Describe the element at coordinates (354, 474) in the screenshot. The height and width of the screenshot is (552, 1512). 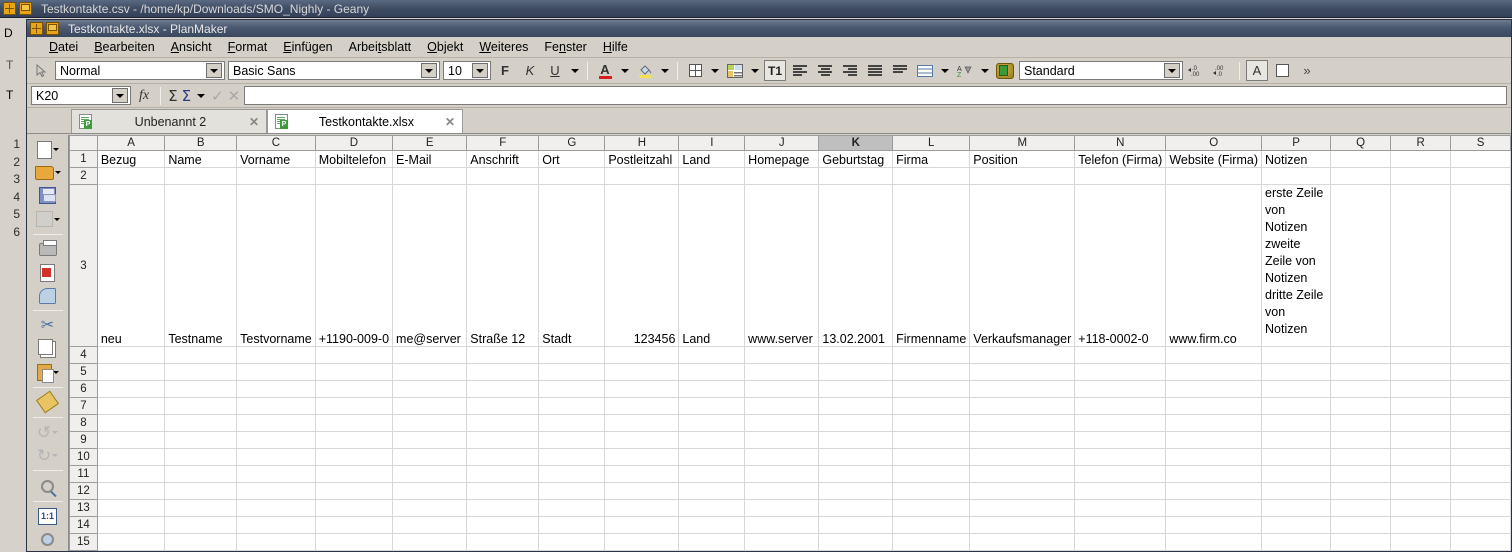
I see `cell-D11` at that location.